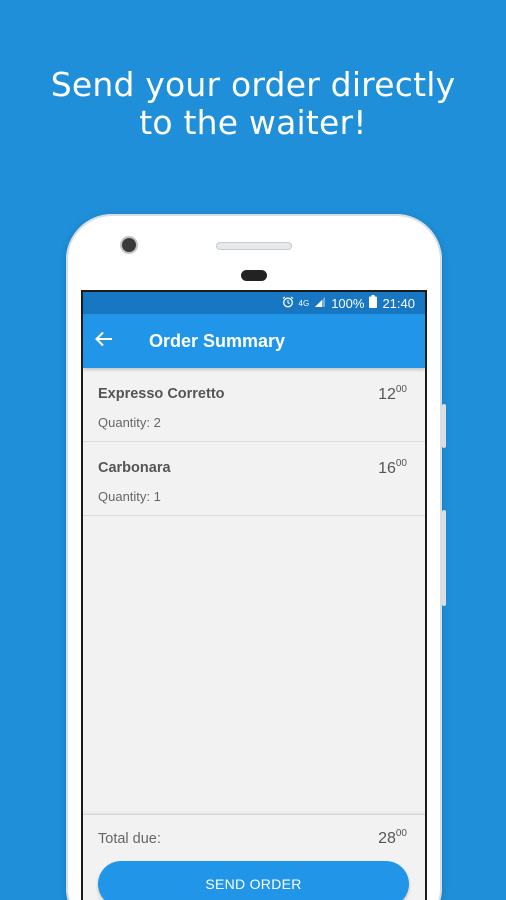  What do you see at coordinates (387, 838) in the screenshot?
I see `total-integer: 28` at bounding box center [387, 838].